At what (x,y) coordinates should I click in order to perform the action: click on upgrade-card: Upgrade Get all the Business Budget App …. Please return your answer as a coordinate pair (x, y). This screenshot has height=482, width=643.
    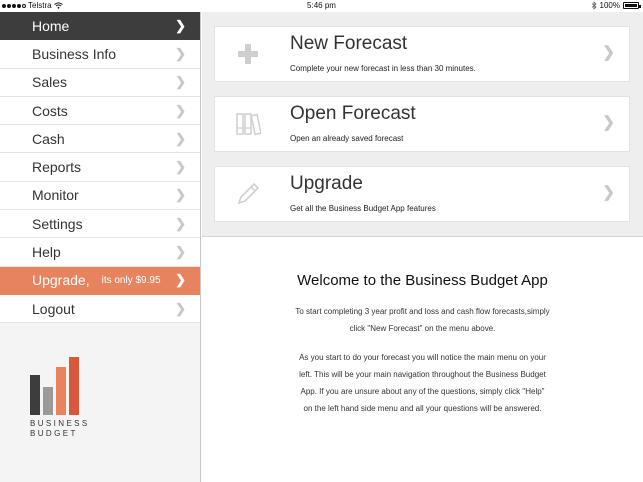
    Looking at the image, I should click on (422, 194).